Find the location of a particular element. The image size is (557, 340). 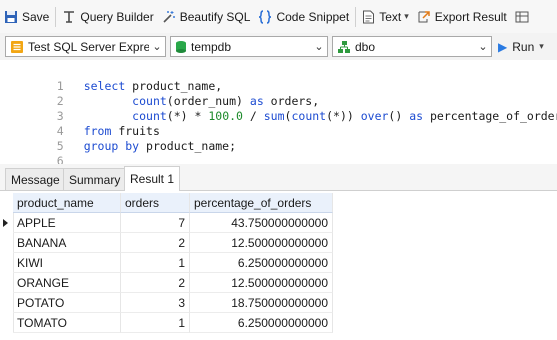

table-row: ORANGE 2 12.500000000000 is located at coordinates (166, 283).